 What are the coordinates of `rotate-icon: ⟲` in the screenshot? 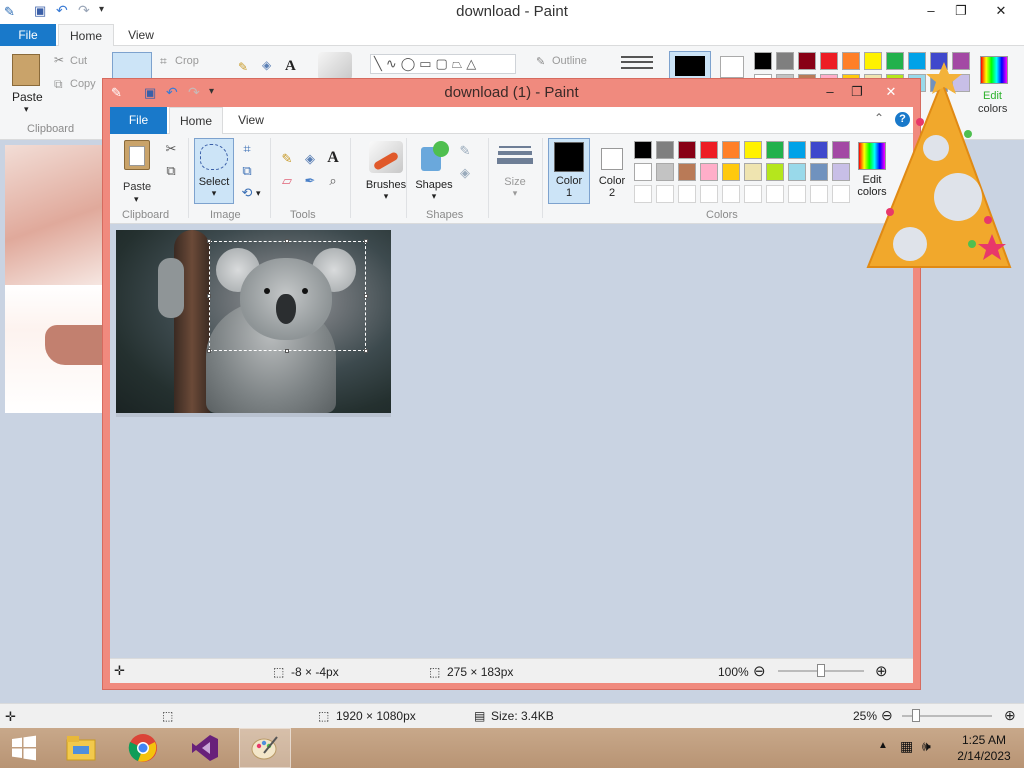 It's located at (247, 193).